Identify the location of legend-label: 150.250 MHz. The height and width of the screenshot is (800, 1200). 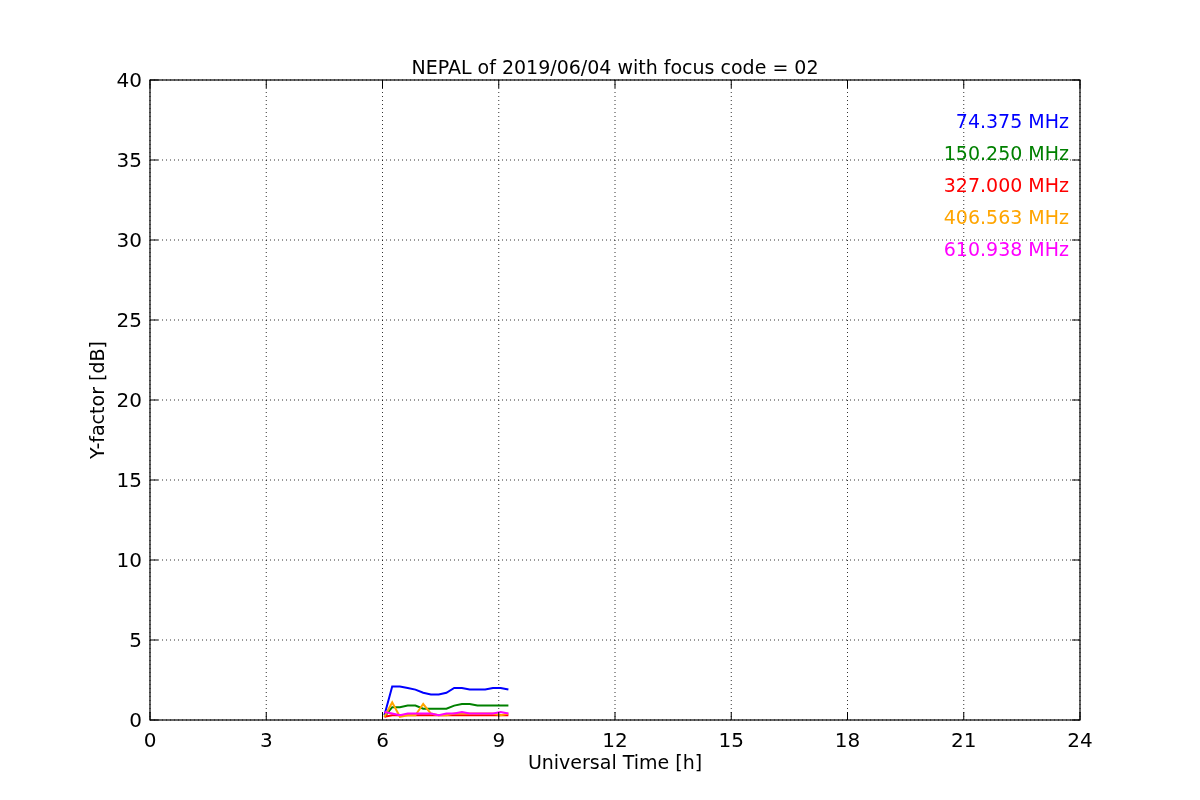
(1006, 153).